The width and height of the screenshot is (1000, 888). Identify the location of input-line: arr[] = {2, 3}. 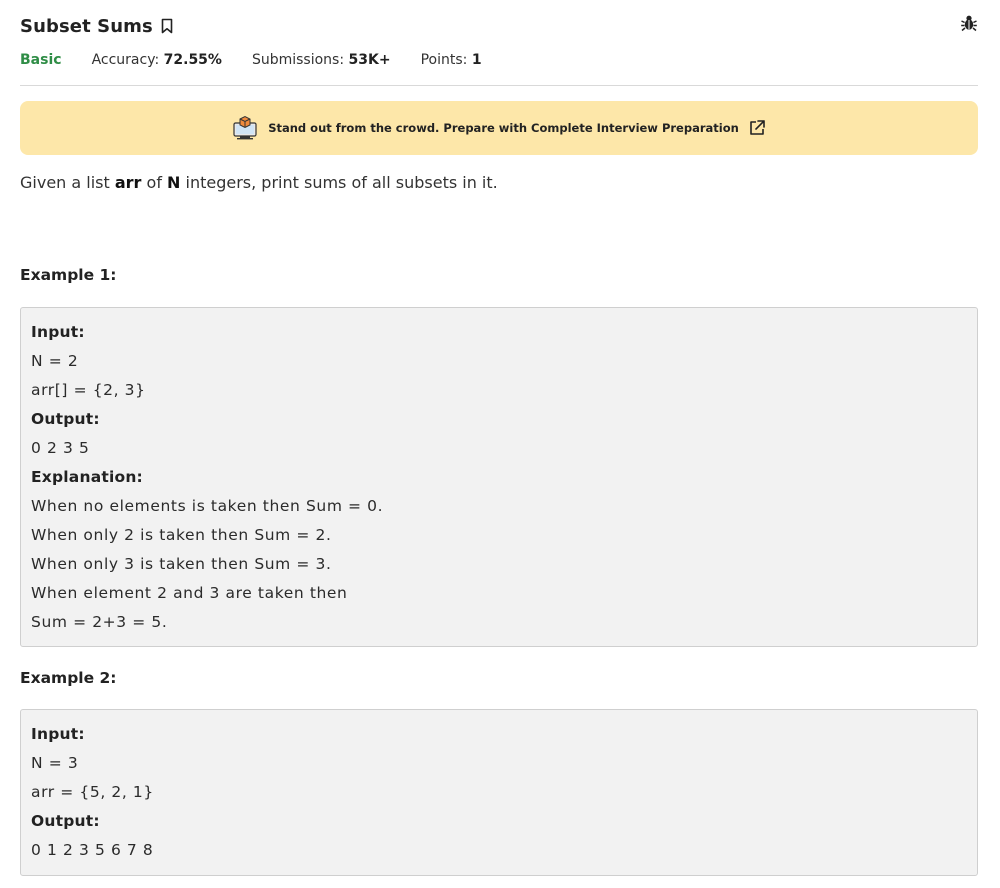
(88, 390).